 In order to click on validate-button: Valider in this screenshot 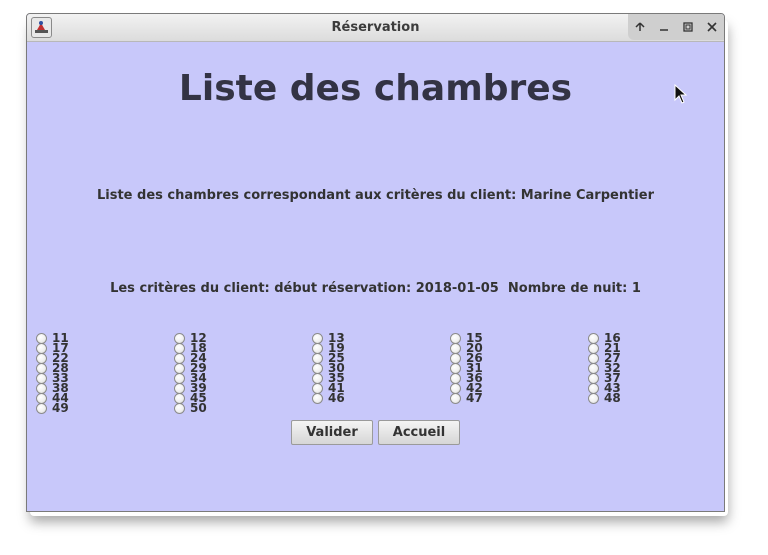, I will do `click(332, 432)`.